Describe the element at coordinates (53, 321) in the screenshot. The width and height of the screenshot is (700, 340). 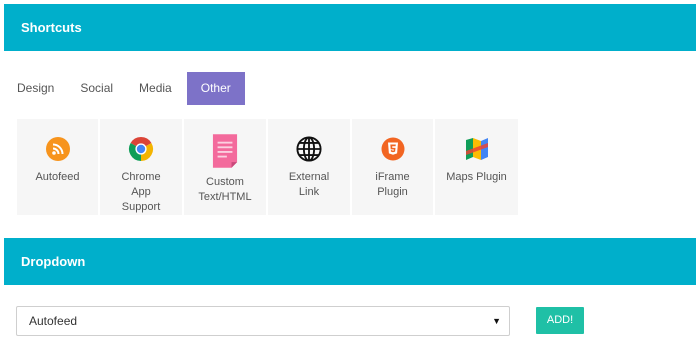
I see `select-value: Autofeed` at that location.